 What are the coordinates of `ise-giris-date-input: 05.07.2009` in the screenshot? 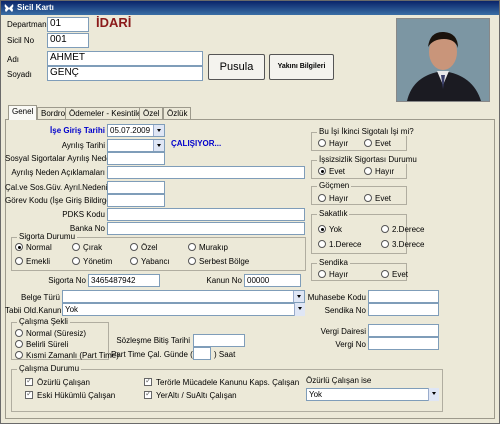 It's located at (136, 130).